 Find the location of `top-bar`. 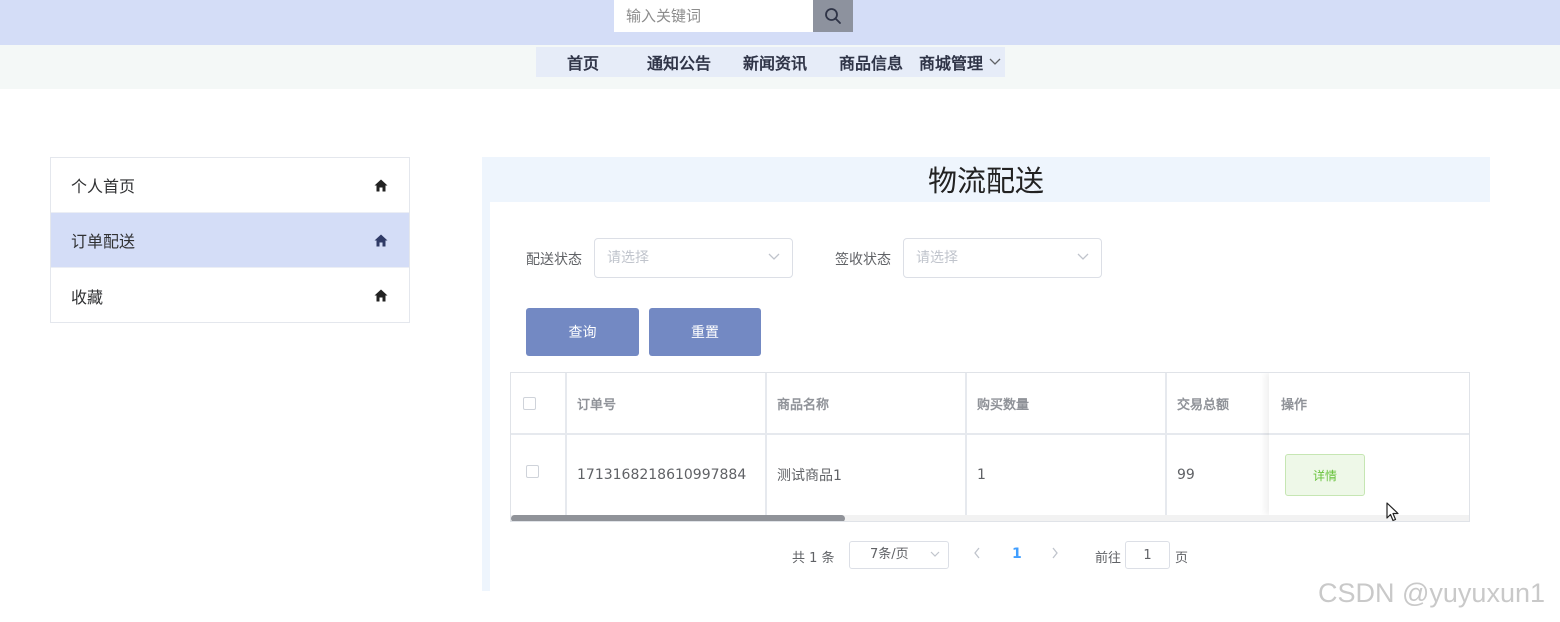

top-bar is located at coordinates (780, 22).